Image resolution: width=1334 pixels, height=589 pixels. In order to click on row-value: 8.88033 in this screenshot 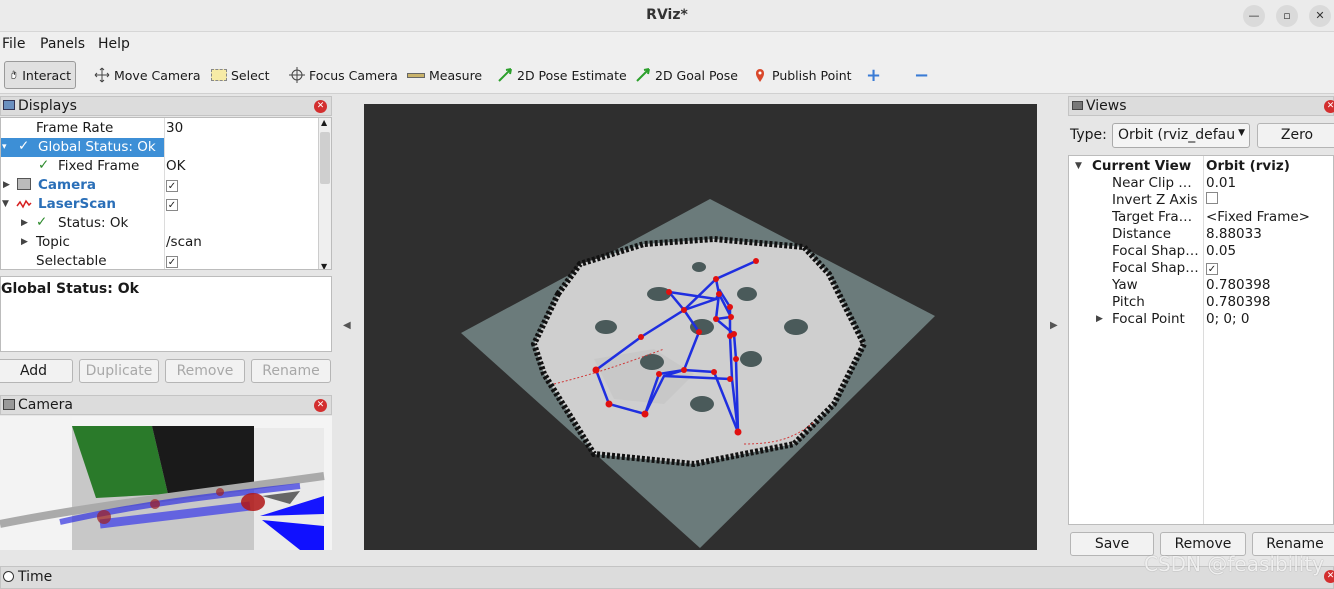, I will do `click(1234, 234)`.